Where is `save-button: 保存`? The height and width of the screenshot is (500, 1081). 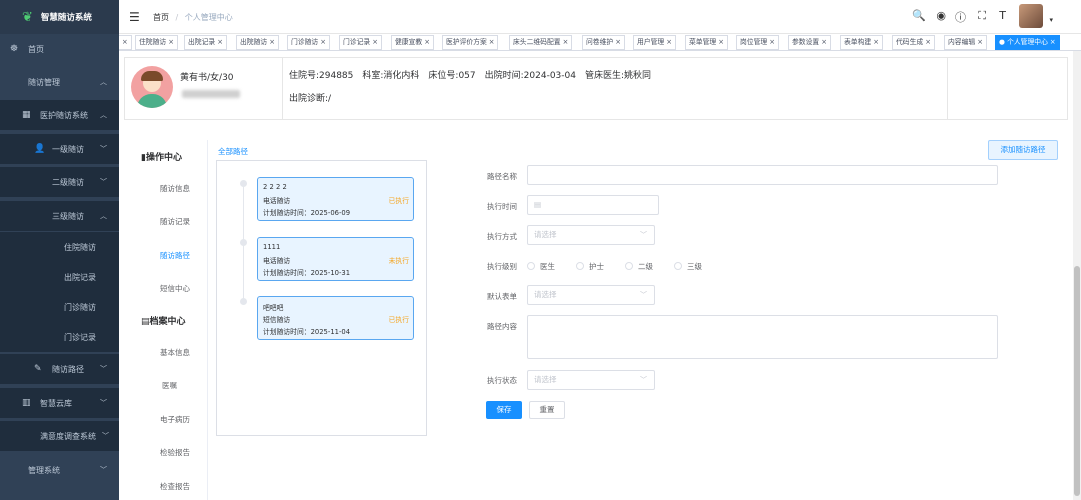
save-button: 保存 is located at coordinates (504, 410).